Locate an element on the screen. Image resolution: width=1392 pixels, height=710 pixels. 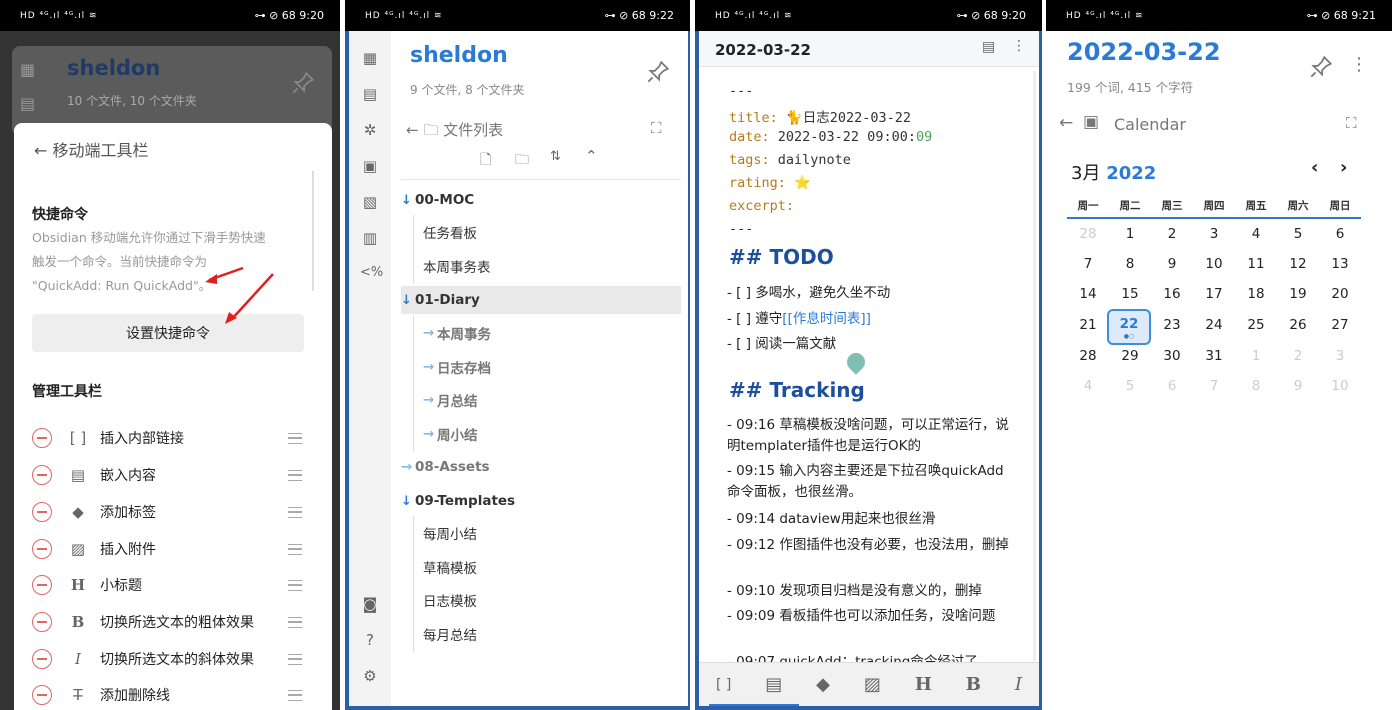
calendar-day: 23 is located at coordinates (1172, 325).